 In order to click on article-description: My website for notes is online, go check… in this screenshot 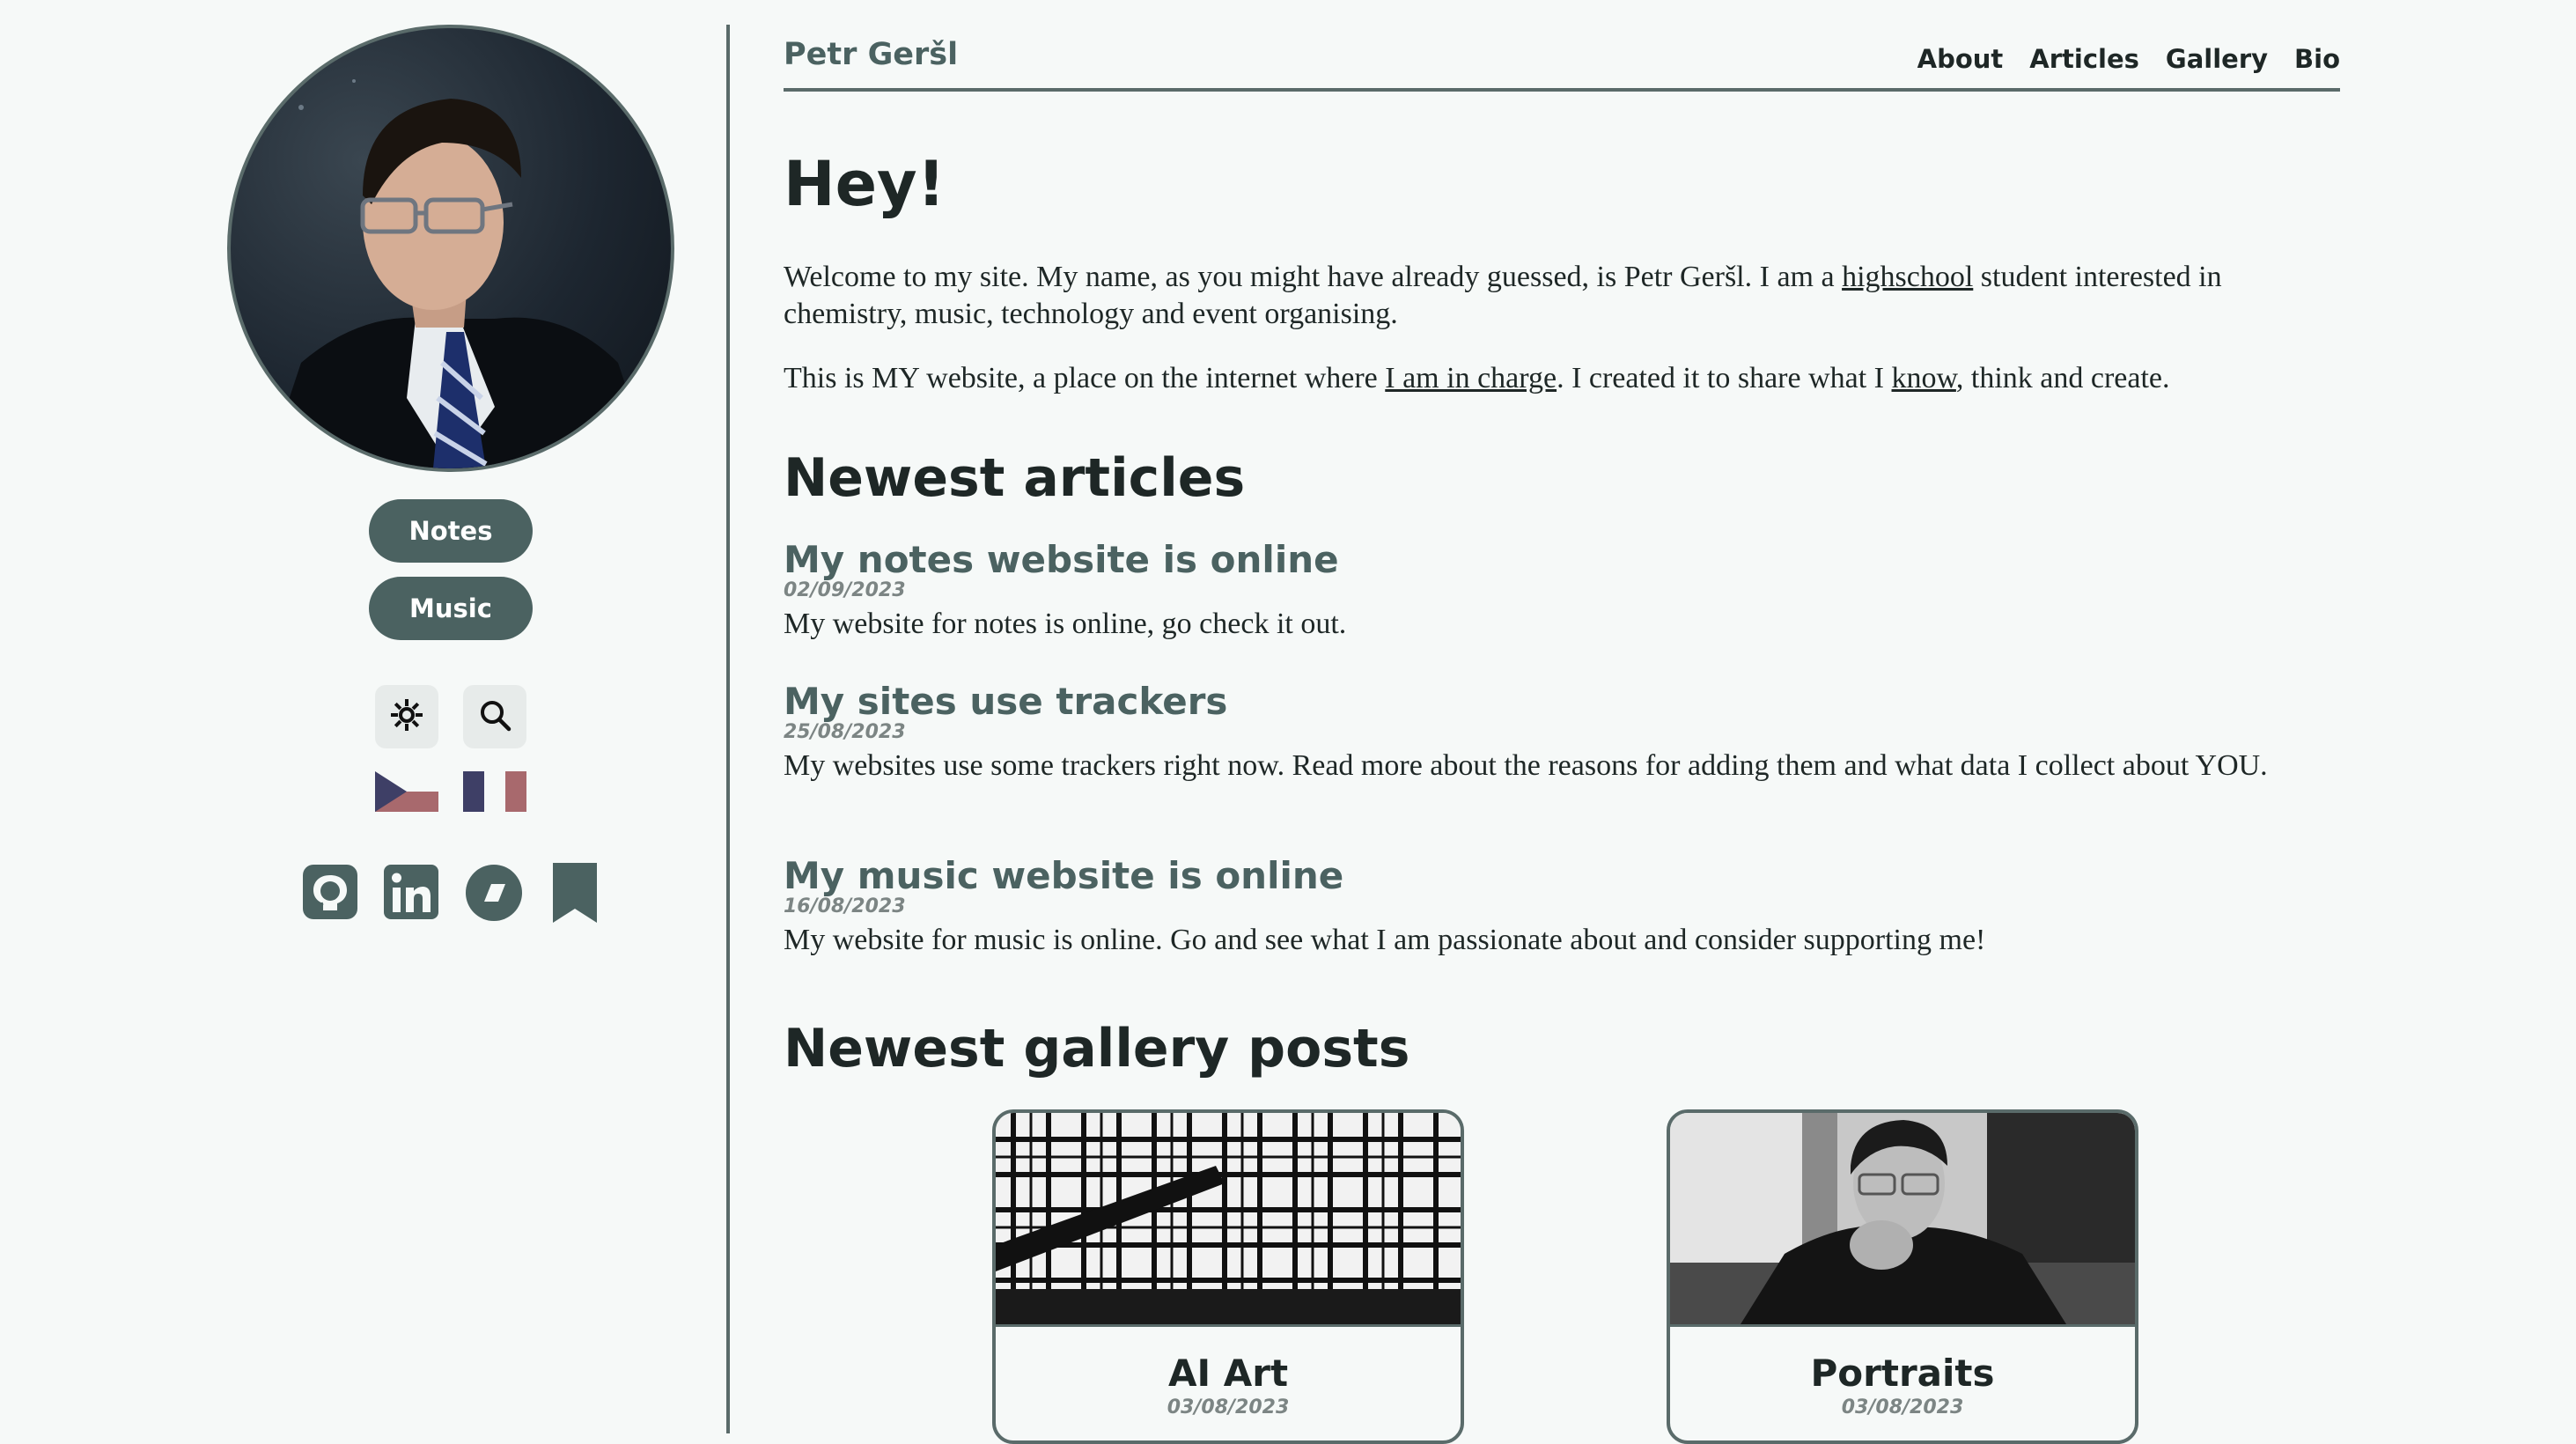, I will do `click(1065, 624)`.